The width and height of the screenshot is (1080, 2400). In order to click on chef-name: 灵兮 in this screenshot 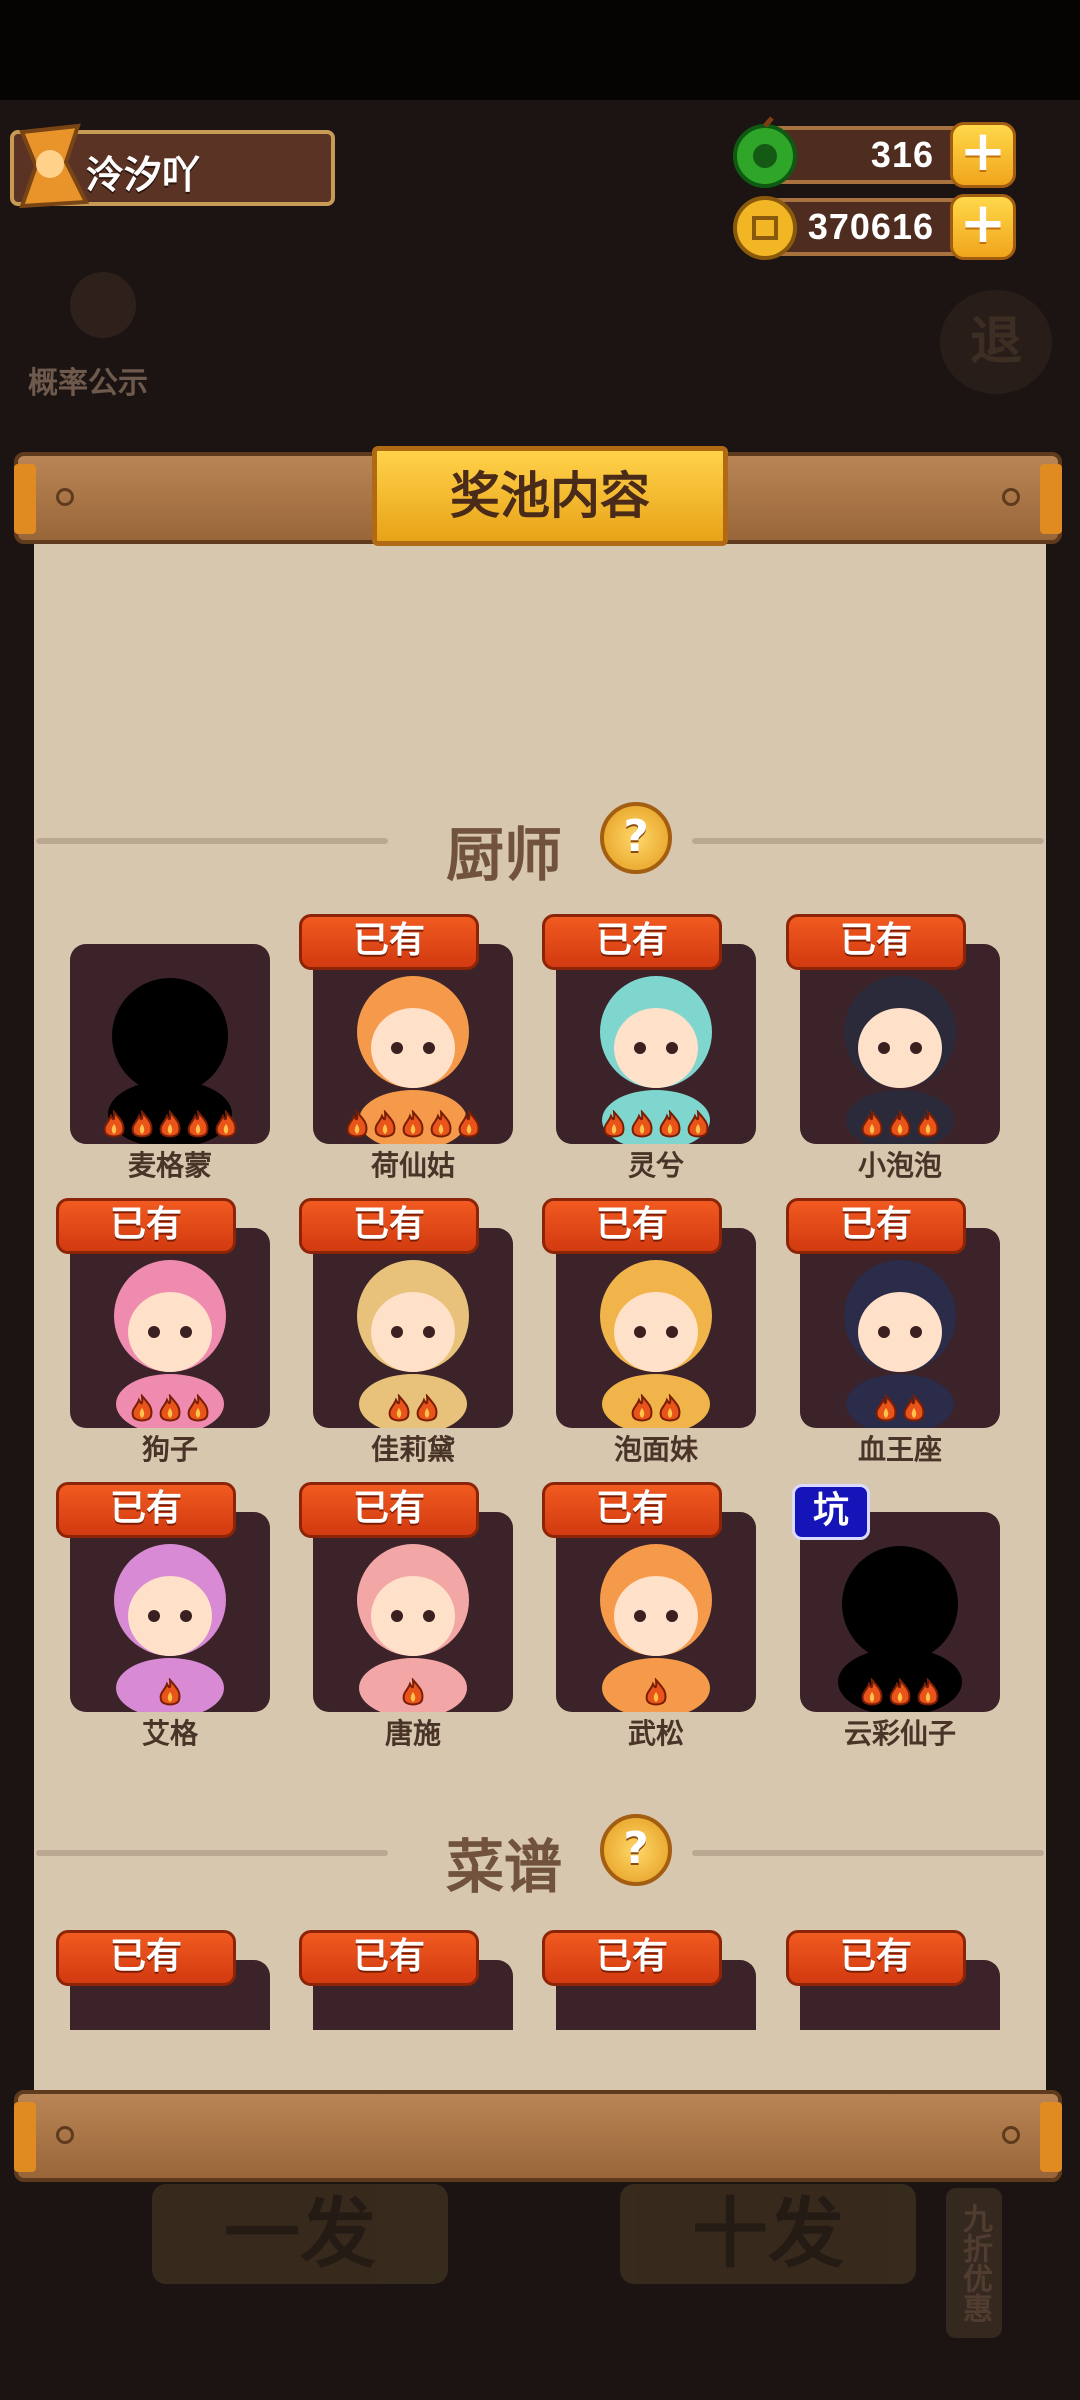, I will do `click(655, 1165)`.